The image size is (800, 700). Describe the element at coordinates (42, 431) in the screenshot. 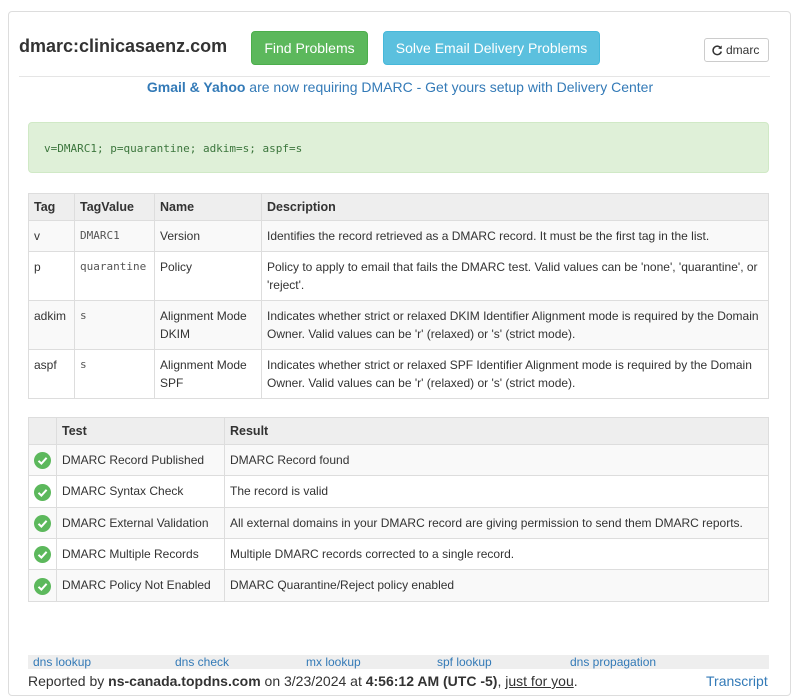

I see `test-table-header` at that location.